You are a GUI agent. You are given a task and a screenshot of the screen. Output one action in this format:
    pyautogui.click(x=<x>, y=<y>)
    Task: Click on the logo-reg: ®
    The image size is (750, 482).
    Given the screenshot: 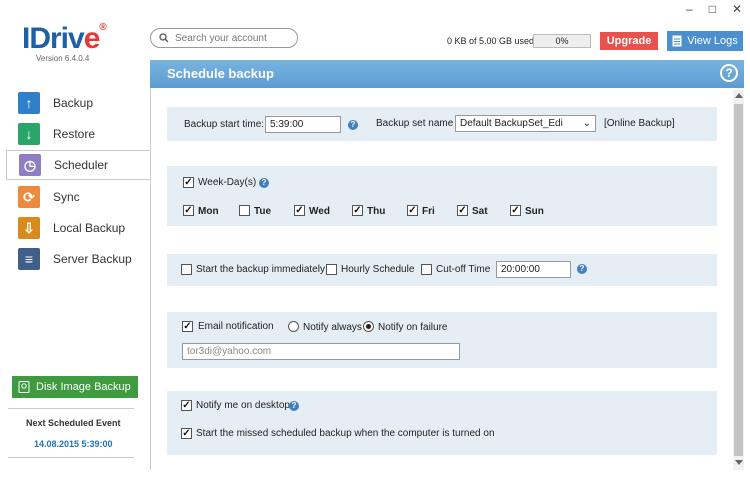 What is the action you would take?
    pyautogui.click(x=102, y=27)
    